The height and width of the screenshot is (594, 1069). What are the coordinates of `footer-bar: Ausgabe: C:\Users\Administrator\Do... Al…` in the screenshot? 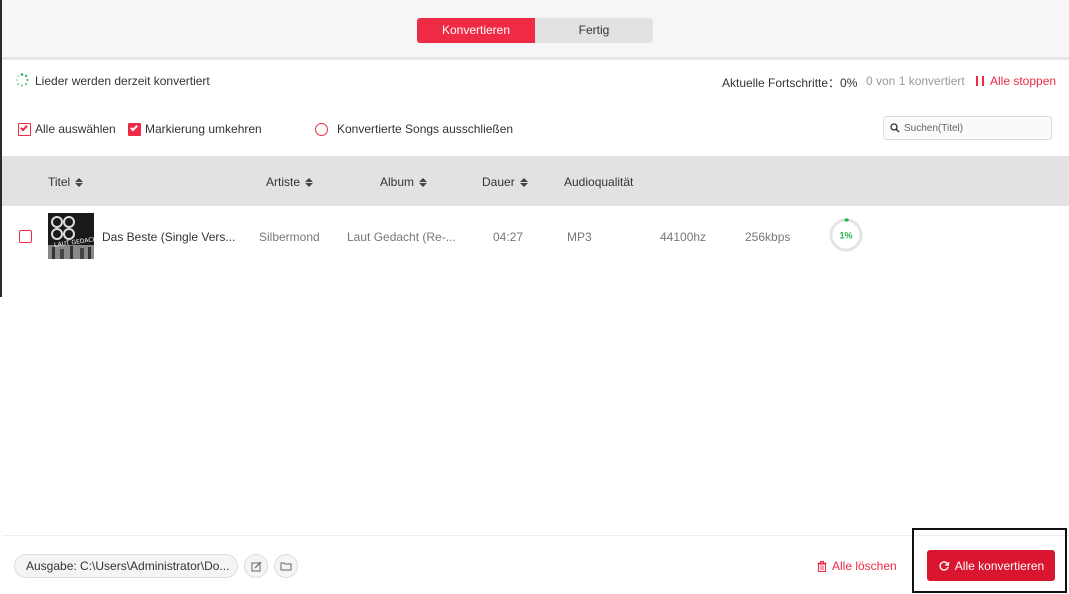 It's located at (535, 561).